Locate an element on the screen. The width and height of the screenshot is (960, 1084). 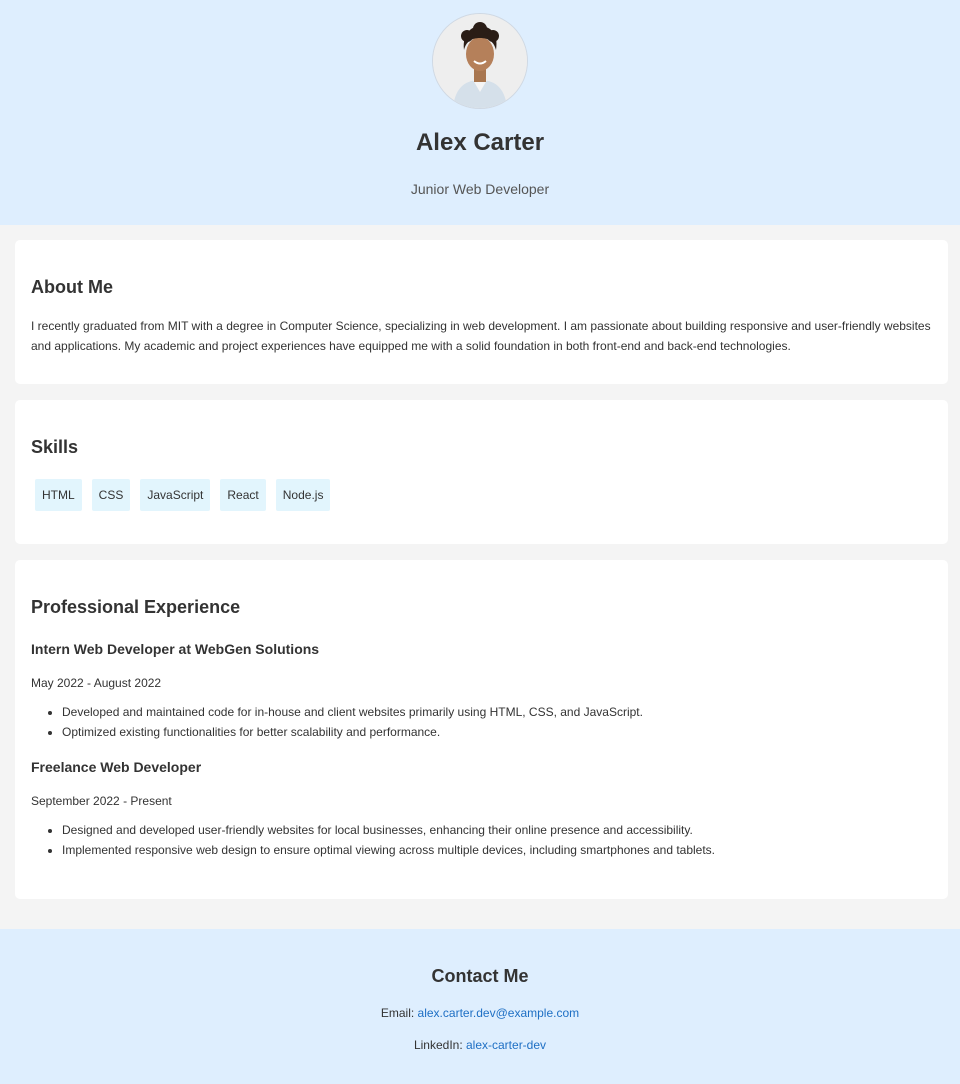
skills-section: Skills HTML CSS JavaScript React Node.js is located at coordinates (481, 472).